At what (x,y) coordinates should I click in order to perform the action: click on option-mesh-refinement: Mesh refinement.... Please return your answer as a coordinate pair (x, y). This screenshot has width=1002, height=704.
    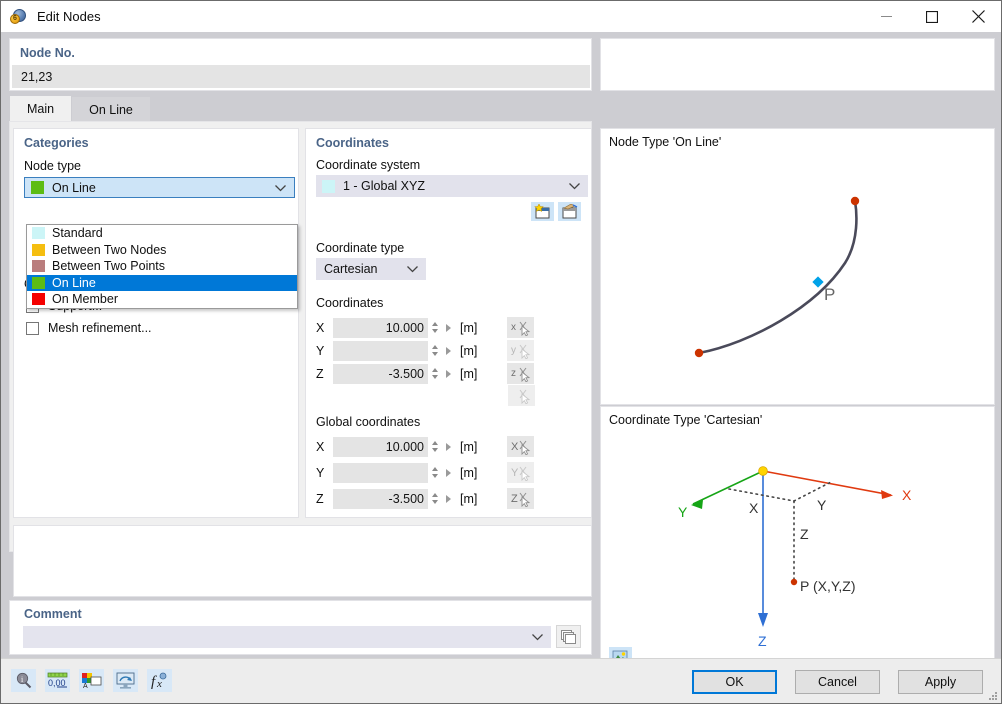
    Looking at the image, I should click on (89, 328).